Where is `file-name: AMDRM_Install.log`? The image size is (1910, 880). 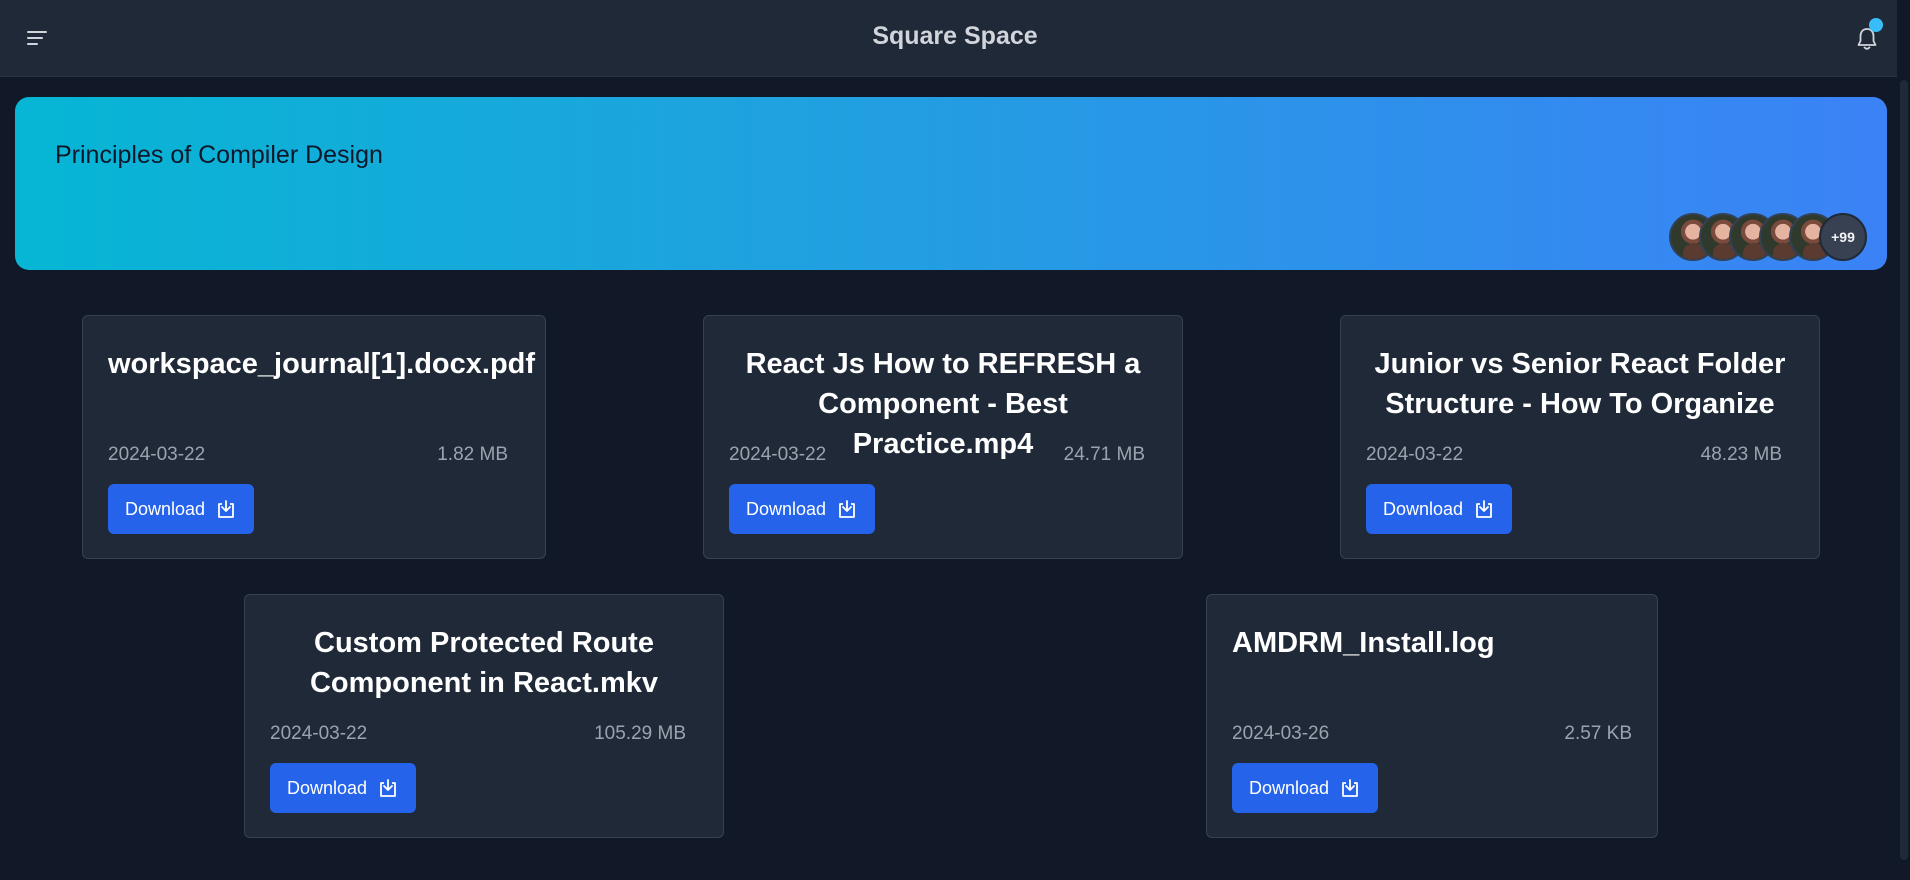
file-name: AMDRM_Install.log is located at coordinates (1363, 643).